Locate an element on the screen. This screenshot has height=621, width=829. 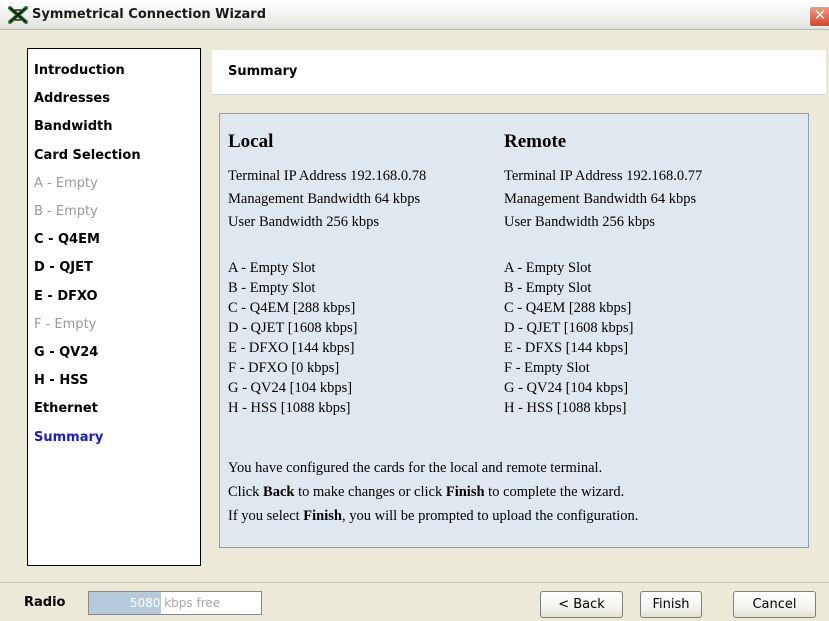
local-slot-g: G - QV24 [104 kbps] is located at coordinates (290, 388).